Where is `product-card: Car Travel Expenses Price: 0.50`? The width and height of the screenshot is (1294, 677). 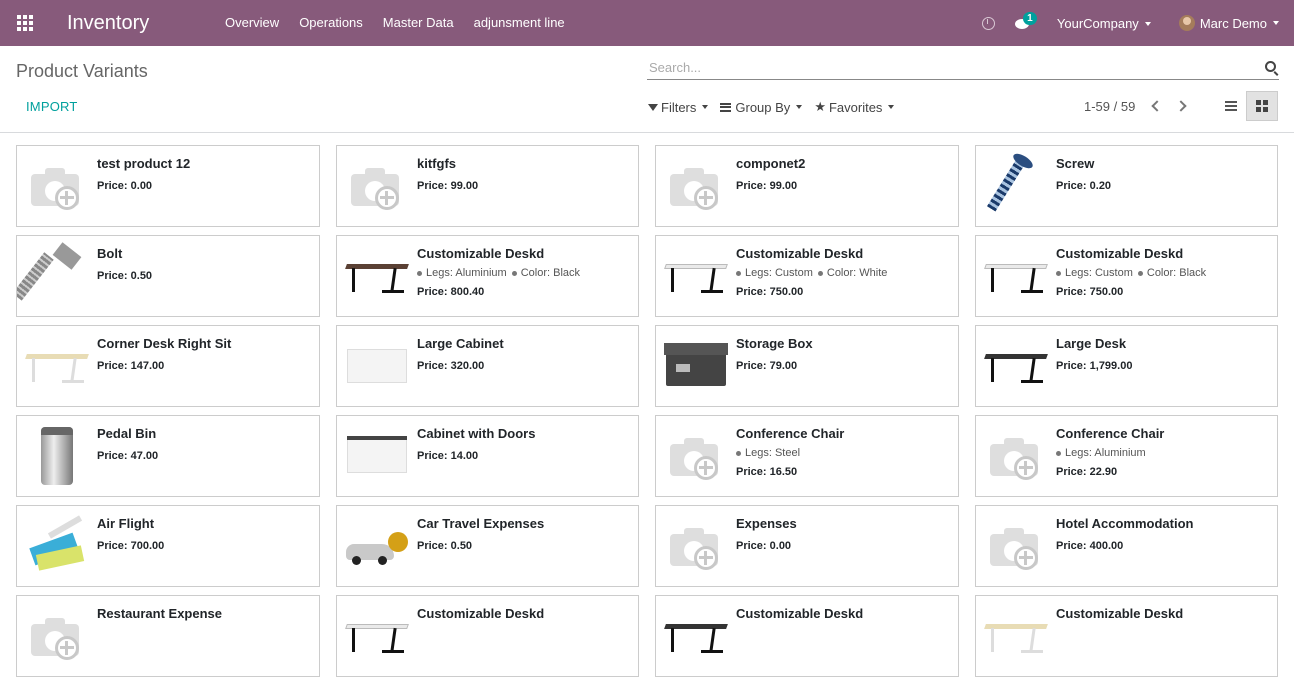
product-card: Car Travel Expenses Price: 0.50 is located at coordinates (487, 546).